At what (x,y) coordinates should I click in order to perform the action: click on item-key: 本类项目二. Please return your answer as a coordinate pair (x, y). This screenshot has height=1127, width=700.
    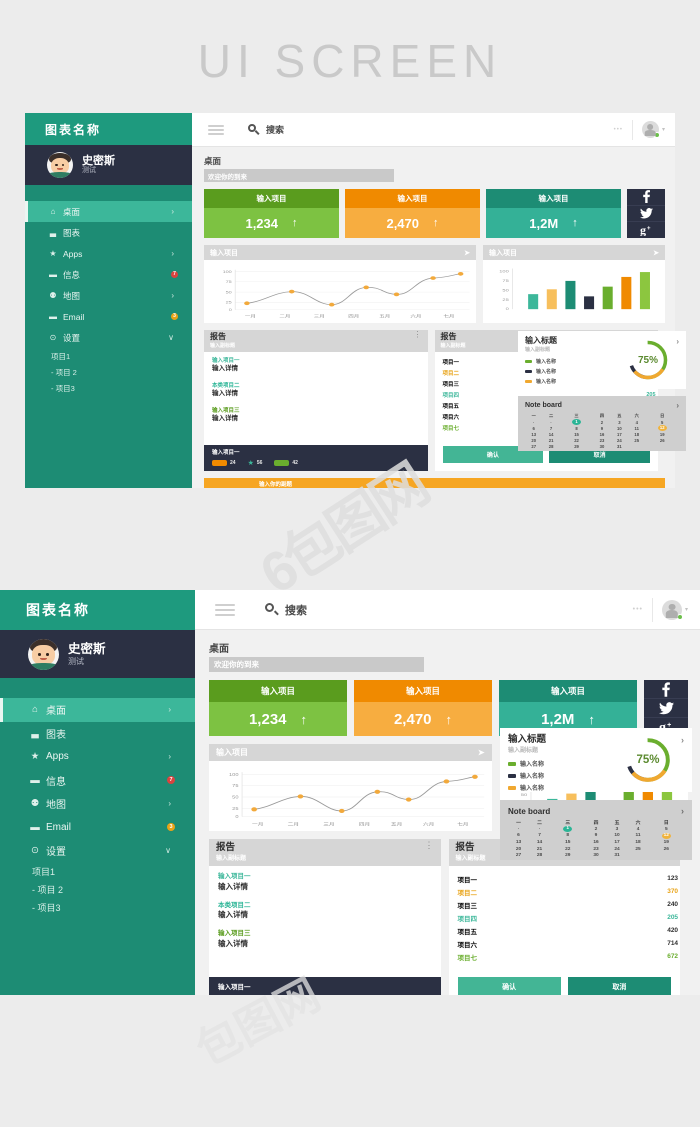
    Looking at the image, I should click on (316, 386).